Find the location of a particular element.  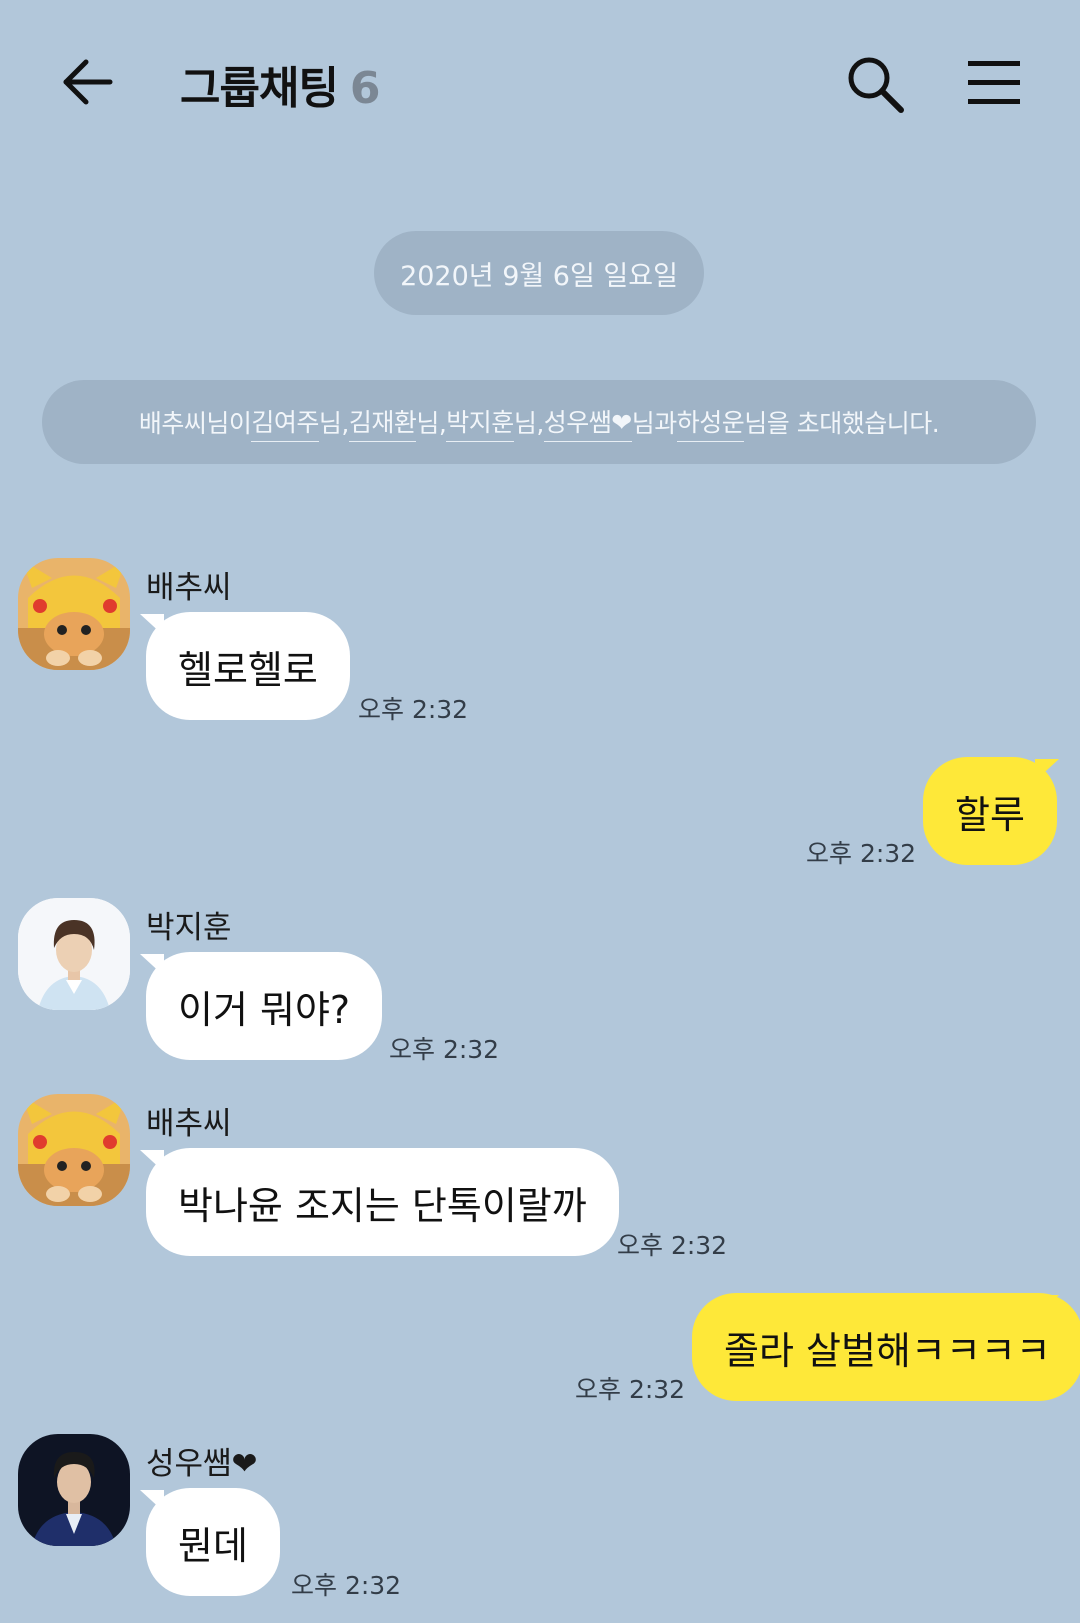

date-divider-text: 2020년 9월 6일 일요일 is located at coordinates (539, 276).